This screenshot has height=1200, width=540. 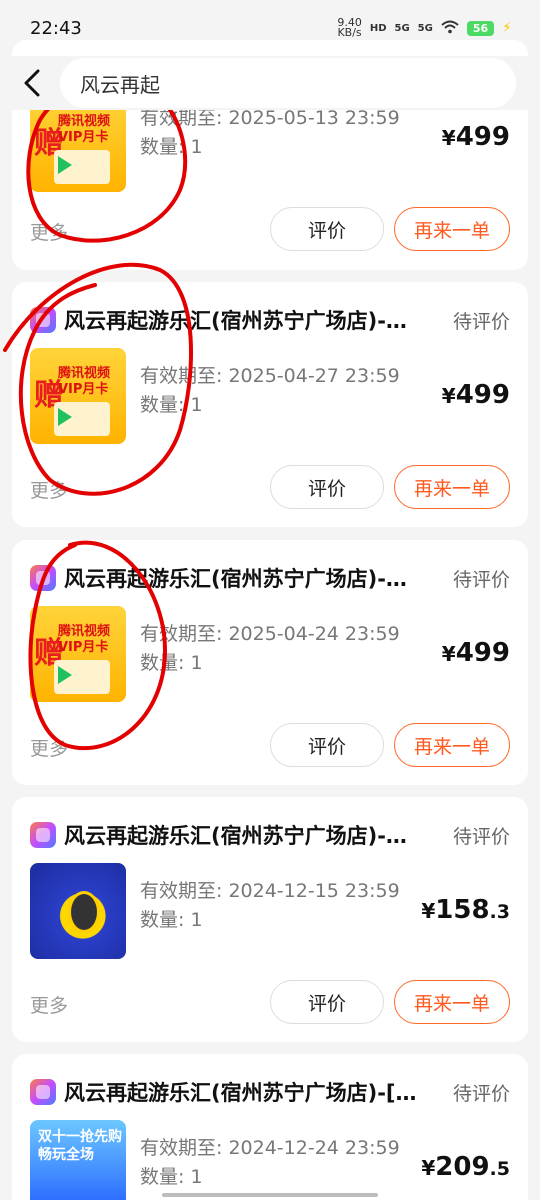 I want to click on hd-icon: HD, so click(x=378, y=28).